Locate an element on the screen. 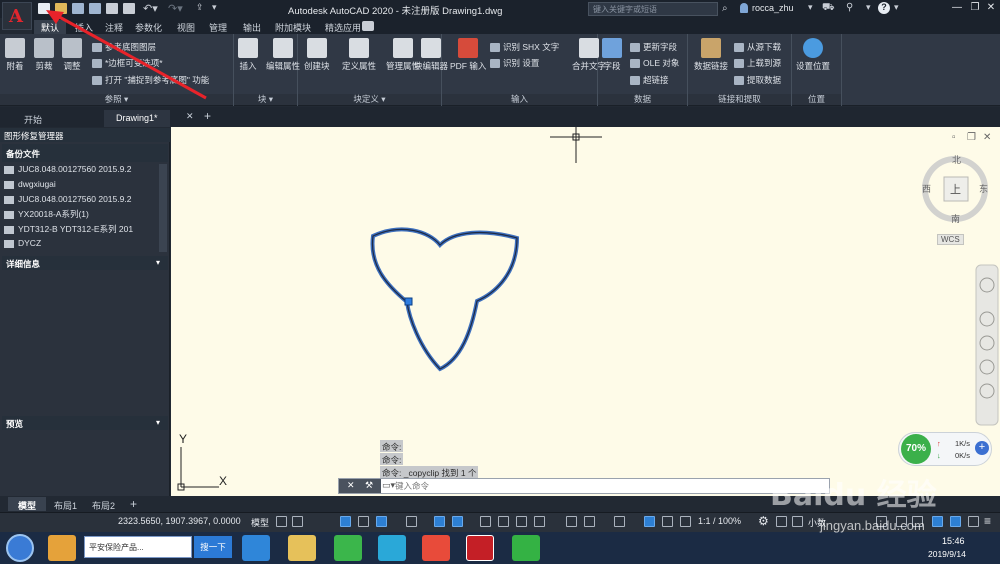 Image resolution: width=1000 pixels, height=564 pixels. viewcube-north: 北 is located at coordinates (956, 159).